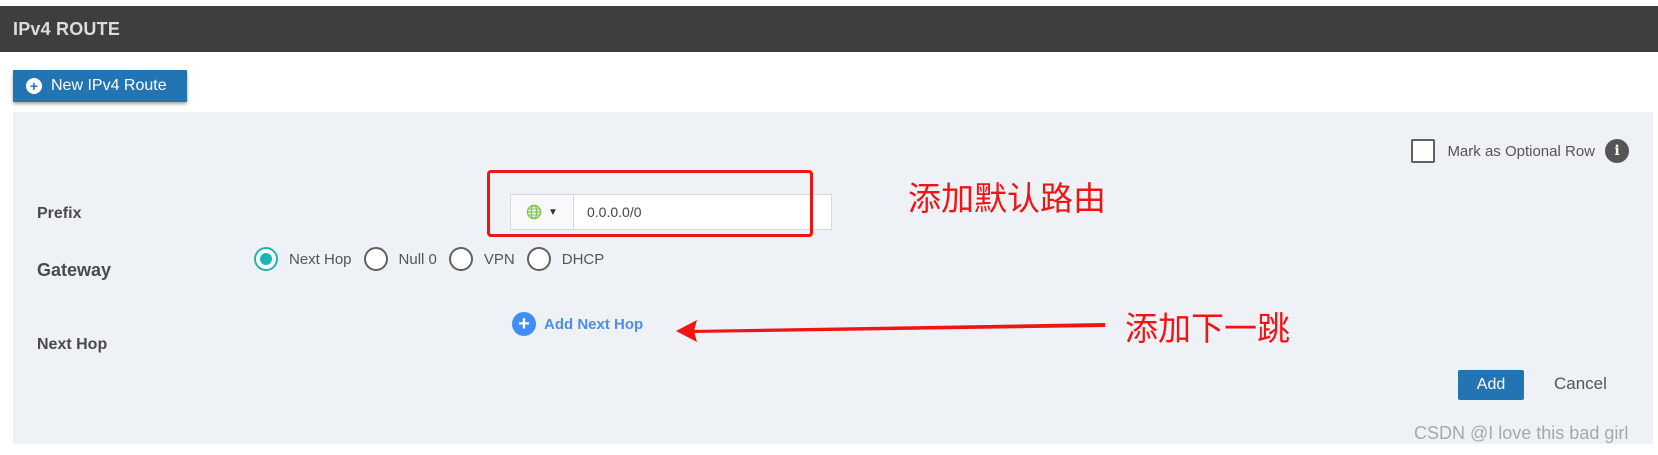 The height and width of the screenshot is (455, 1658). I want to click on watermark: CSDN @I love this bad girl, so click(1521, 433).